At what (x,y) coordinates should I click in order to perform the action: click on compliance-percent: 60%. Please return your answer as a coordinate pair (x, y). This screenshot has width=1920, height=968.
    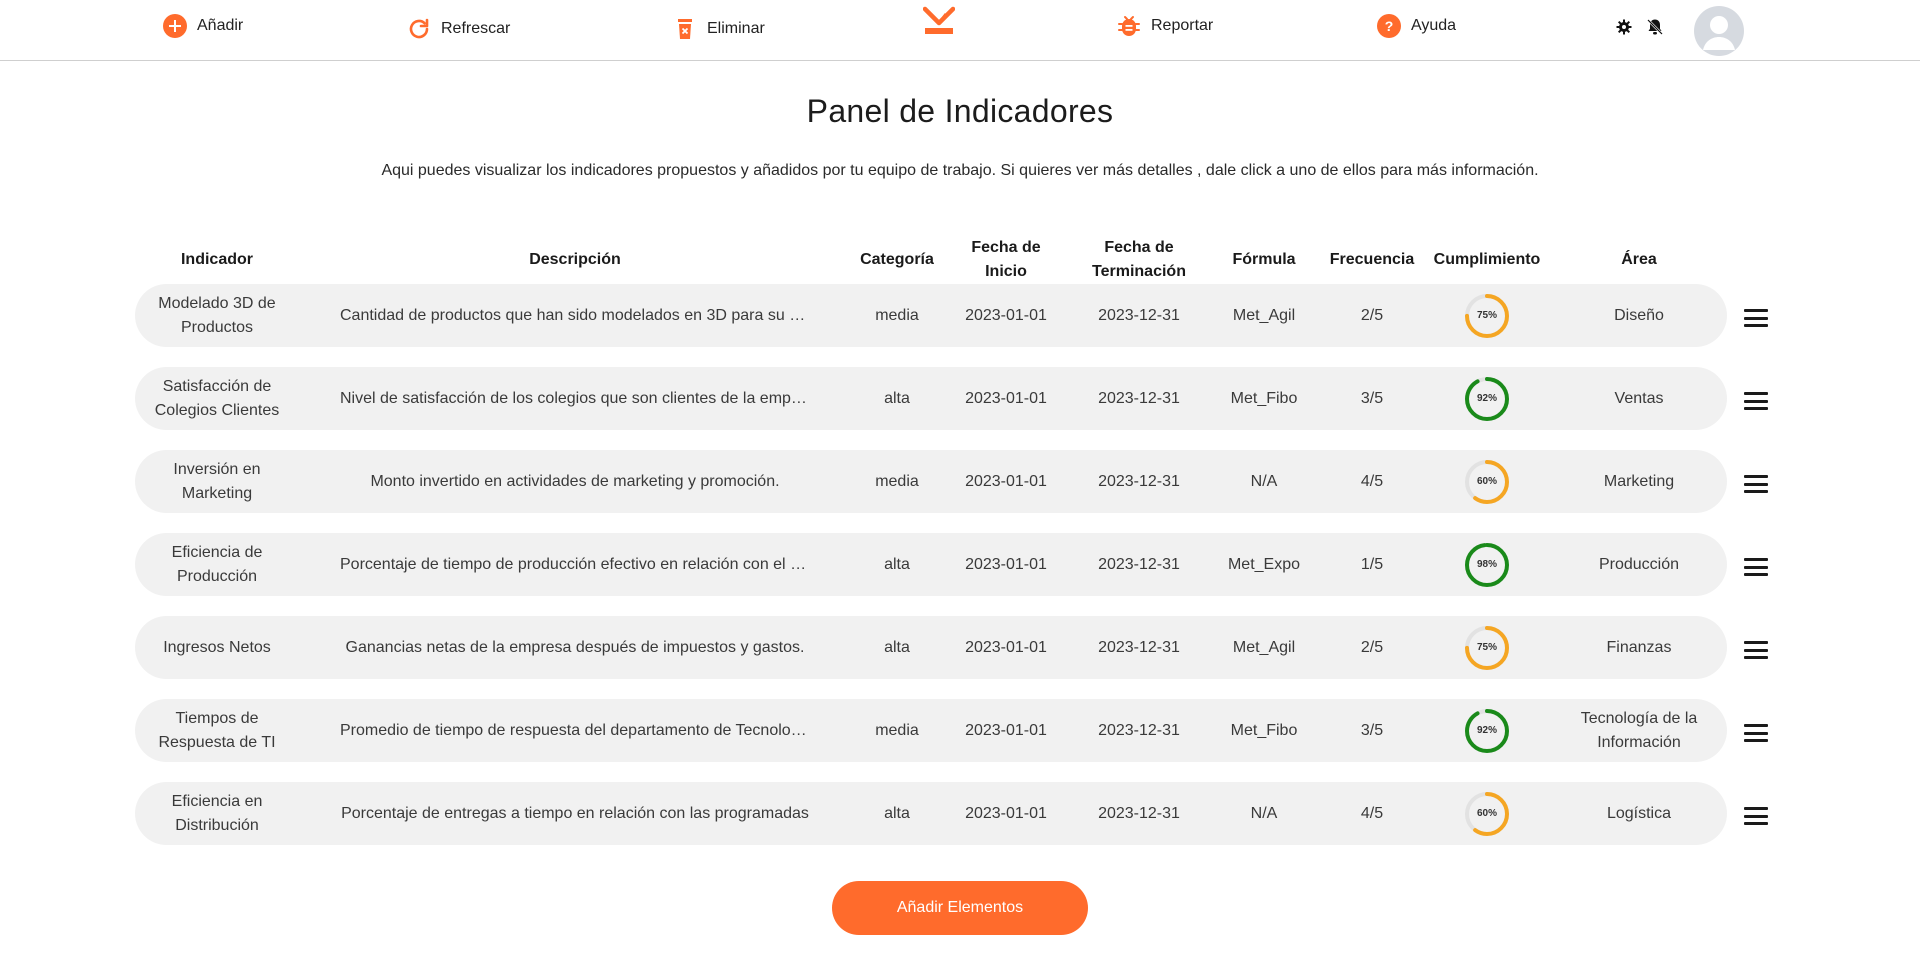
    Looking at the image, I should click on (1486, 481).